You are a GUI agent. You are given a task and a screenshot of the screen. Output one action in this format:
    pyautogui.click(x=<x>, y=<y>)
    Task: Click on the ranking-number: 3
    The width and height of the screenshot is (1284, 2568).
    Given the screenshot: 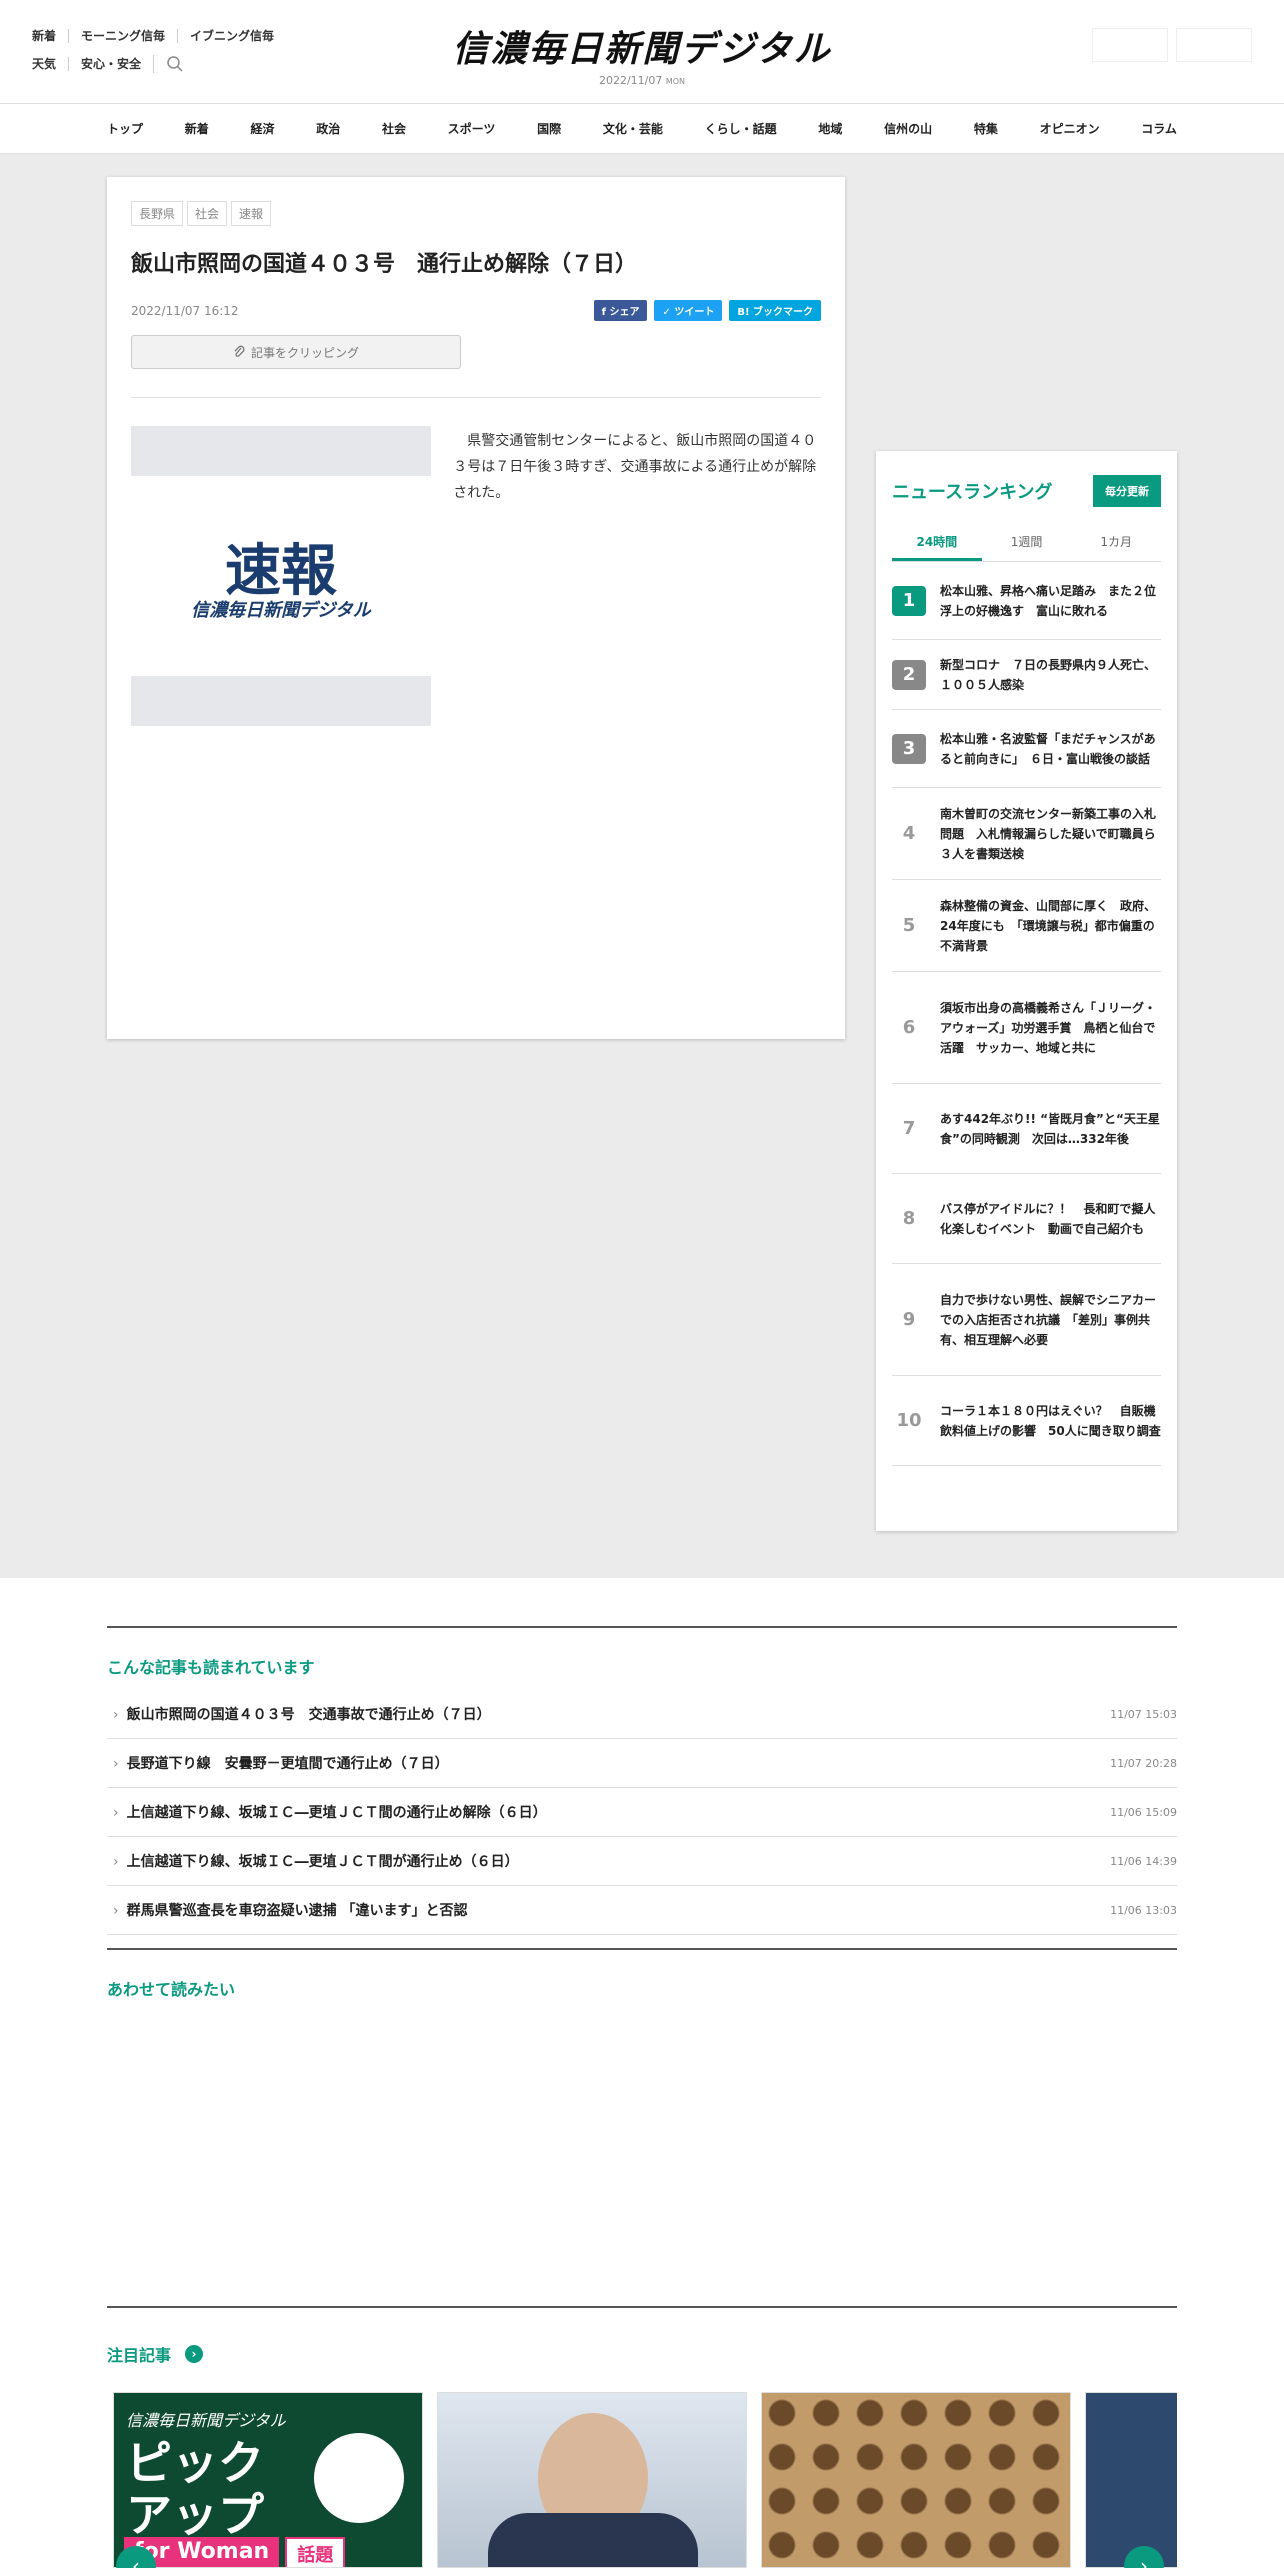 What is the action you would take?
    pyautogui.click(x=909, y=748)
    